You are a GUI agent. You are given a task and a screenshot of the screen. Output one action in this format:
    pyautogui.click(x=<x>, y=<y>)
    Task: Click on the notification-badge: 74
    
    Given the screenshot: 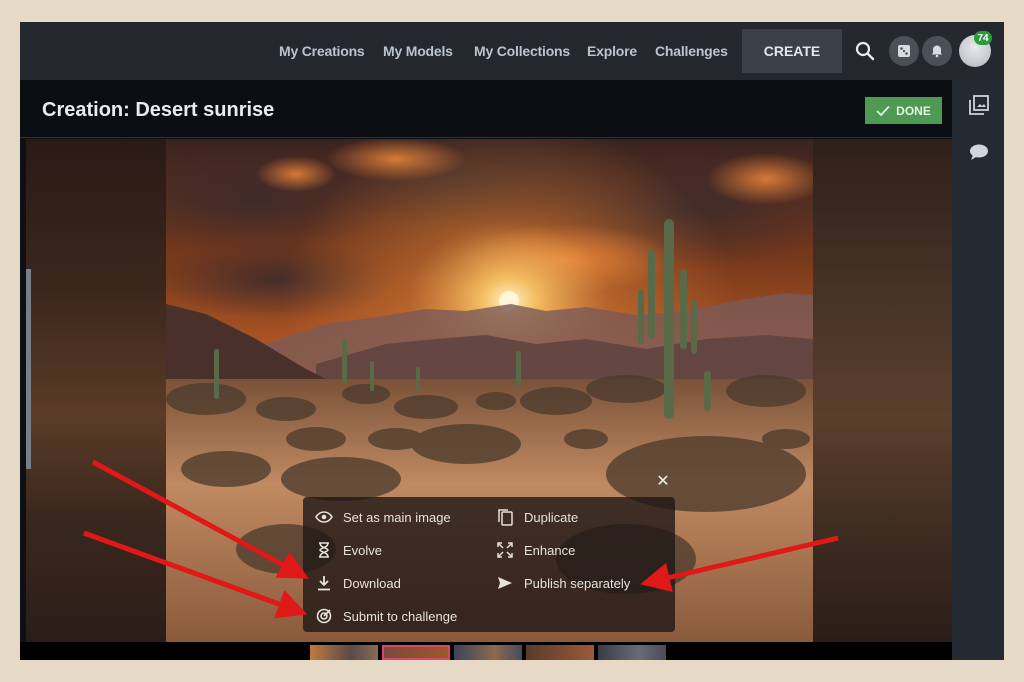 What is the action you would take?
    pyautogui.click(x=983, y=38)
    